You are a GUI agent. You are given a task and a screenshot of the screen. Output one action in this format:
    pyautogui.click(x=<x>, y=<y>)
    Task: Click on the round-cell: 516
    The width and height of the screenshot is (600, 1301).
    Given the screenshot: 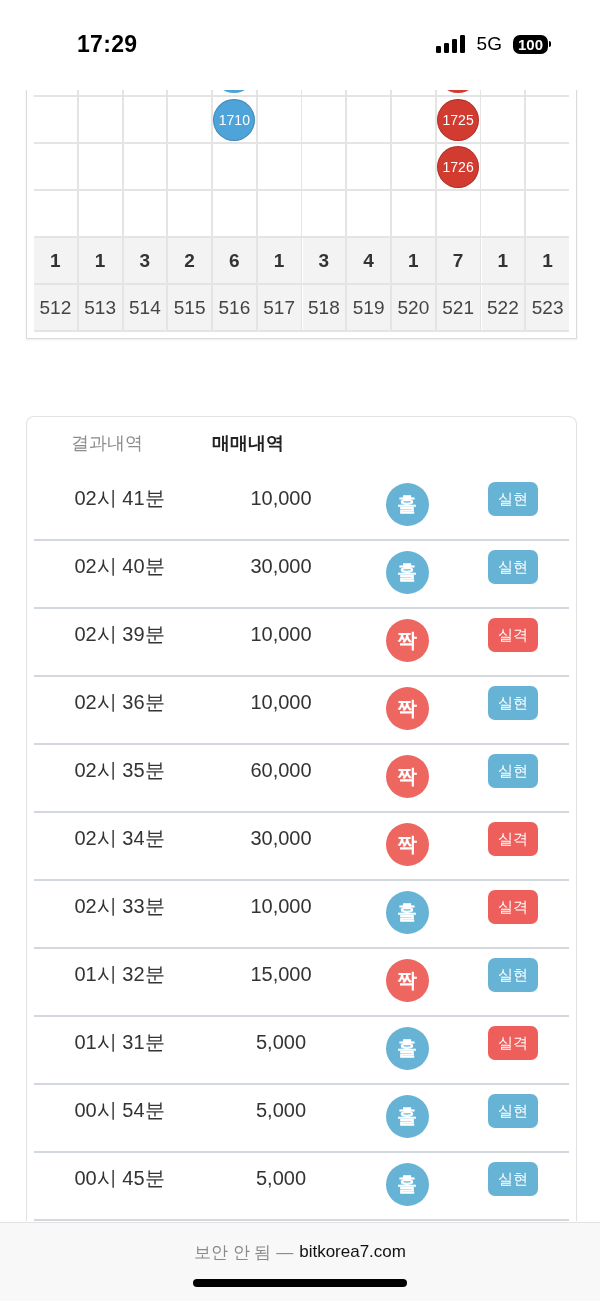 What is the action you would take?
    pyautogui.click(x=234, y=307)
    